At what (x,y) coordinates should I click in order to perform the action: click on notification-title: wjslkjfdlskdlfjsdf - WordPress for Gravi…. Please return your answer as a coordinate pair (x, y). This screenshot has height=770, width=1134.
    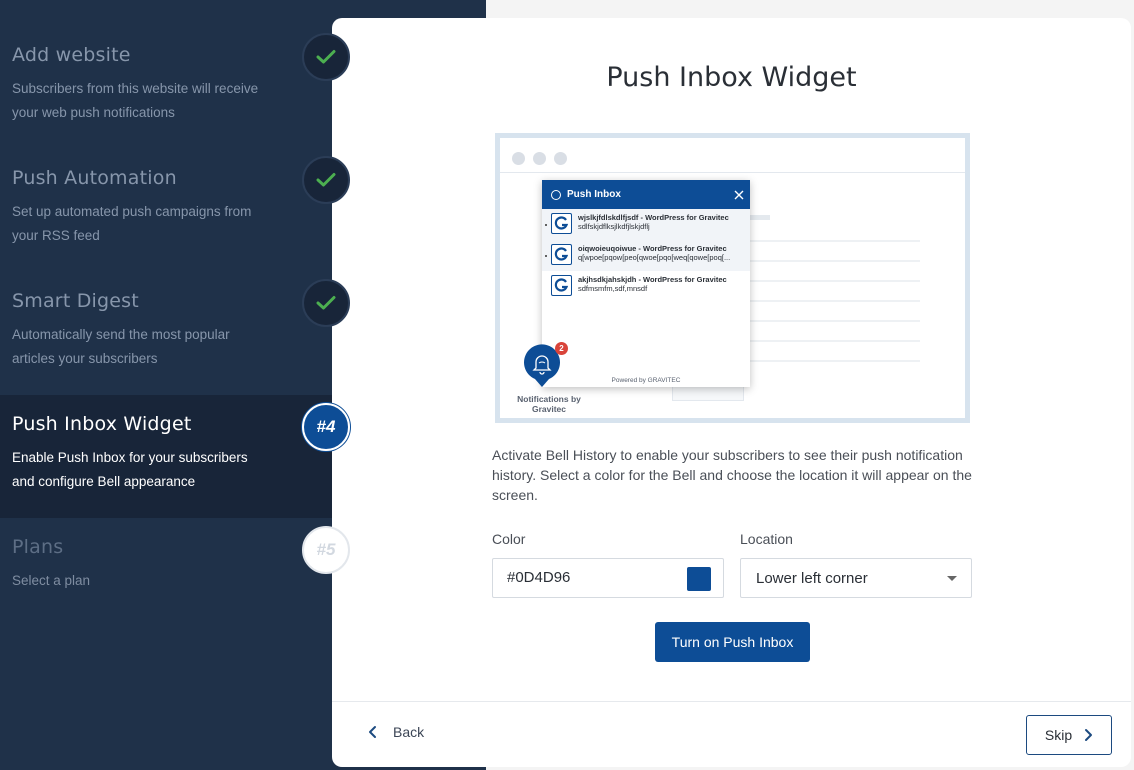
    Looking at the image, I should click on (653, 217).